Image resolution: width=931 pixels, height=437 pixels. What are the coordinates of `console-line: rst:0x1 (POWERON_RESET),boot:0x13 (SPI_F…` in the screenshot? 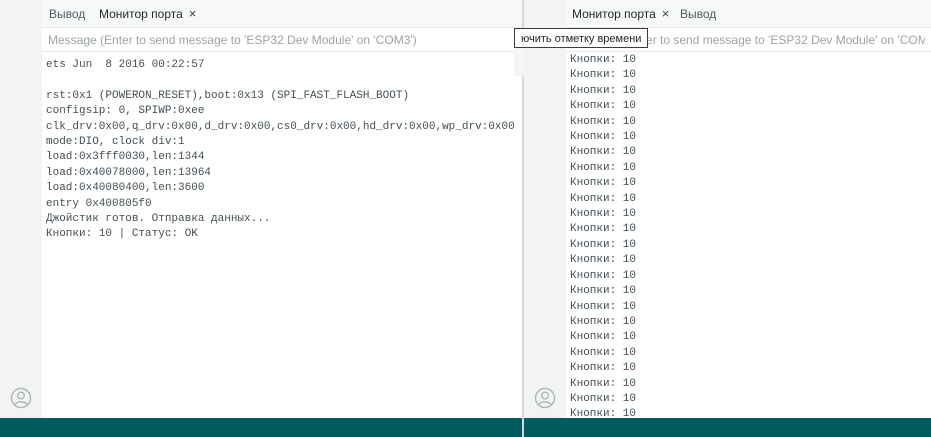 It's located at (228, 95).